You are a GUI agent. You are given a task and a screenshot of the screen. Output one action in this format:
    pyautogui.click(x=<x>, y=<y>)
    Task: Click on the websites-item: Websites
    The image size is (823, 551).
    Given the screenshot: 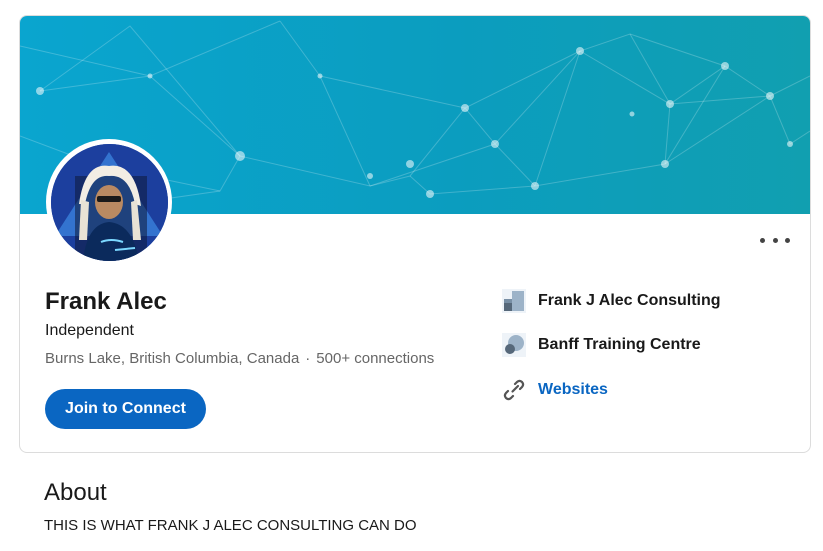 What is the action you would take?
    pyautogui.click(x=555, y=390)
    